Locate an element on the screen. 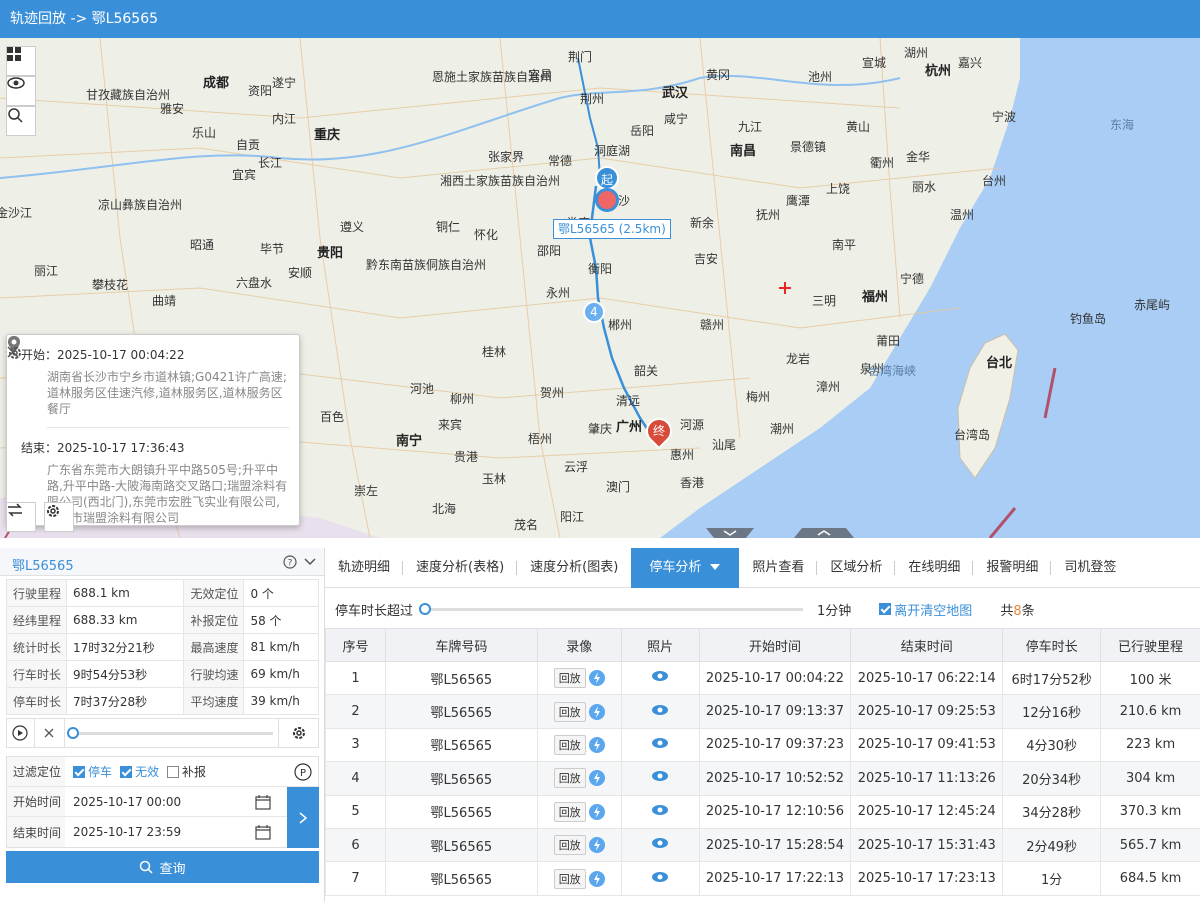  tab-2: 速度分析(图表) is located at coordinates (574, 568).